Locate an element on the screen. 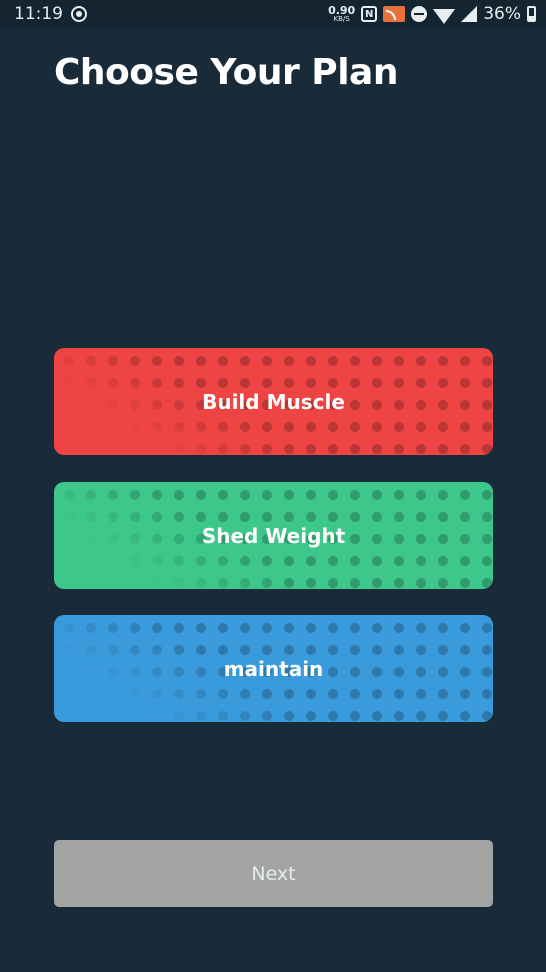 Image resolution: width=546 pixels, height=972 pixels. status-bar-right: 0.90 KB/S N 36% is located at coordinates (432, 14).